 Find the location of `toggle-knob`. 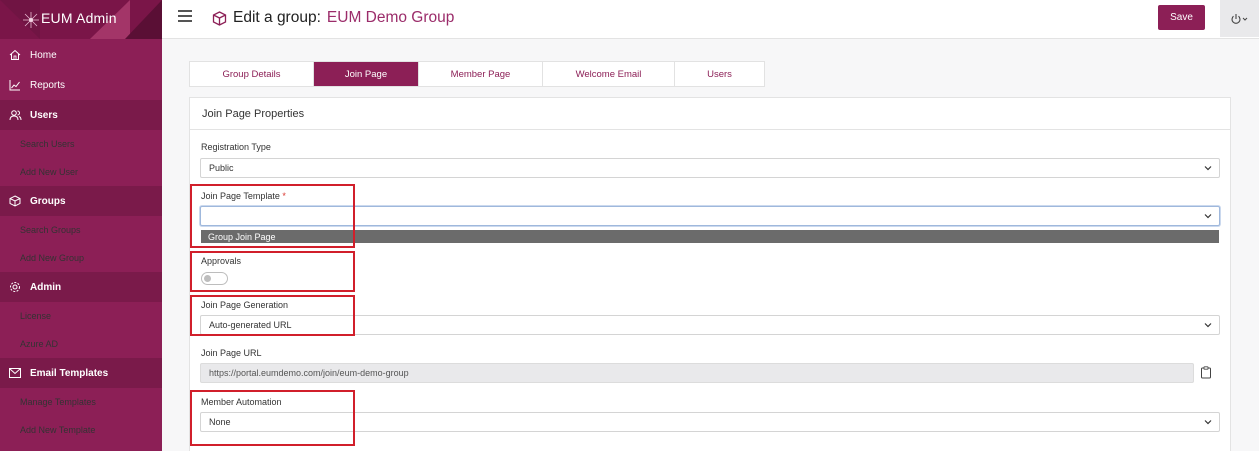

toggle-knob is located at coordinates (207, 278).